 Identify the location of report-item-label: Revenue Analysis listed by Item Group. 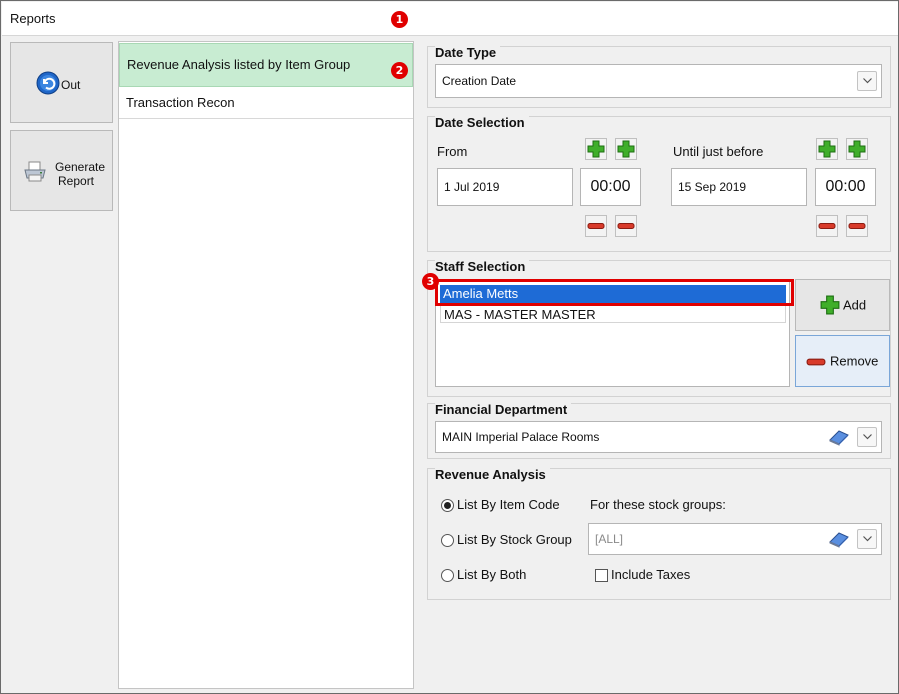
(239, 64).